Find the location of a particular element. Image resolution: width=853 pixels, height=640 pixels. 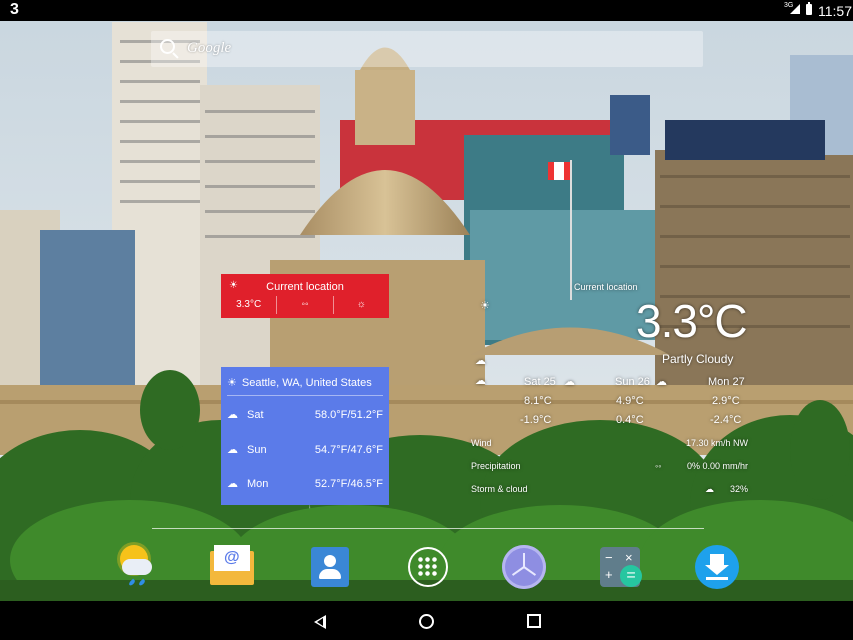

forecast-high: 4.9°C is located at coordinates (630, 401).